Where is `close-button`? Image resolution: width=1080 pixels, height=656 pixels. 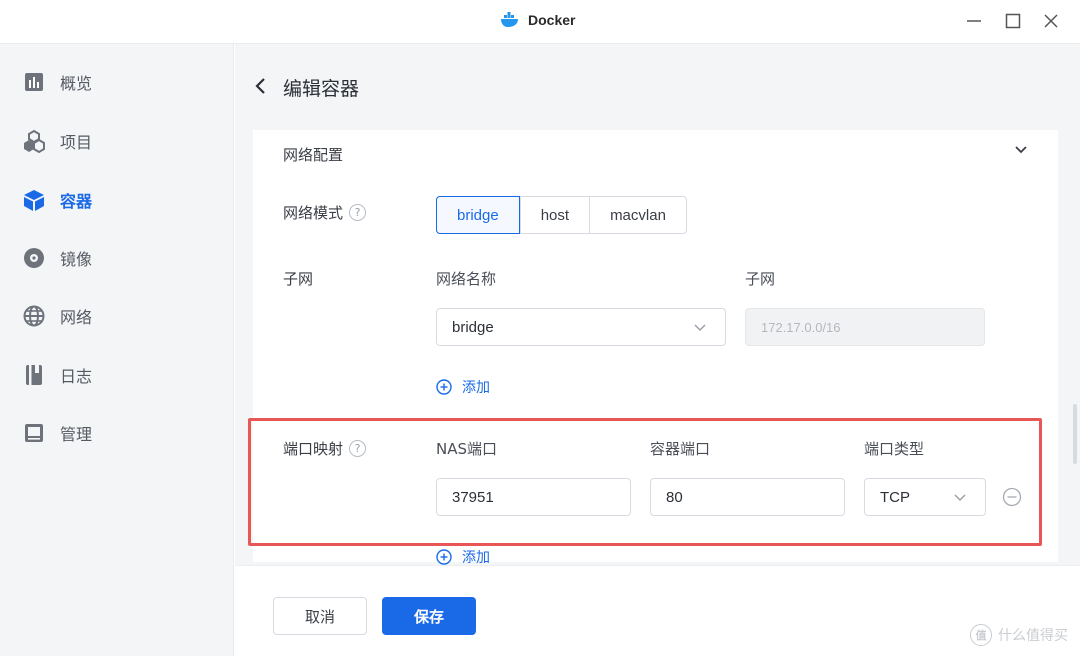 close-button is located at coordinates (1051, 21).